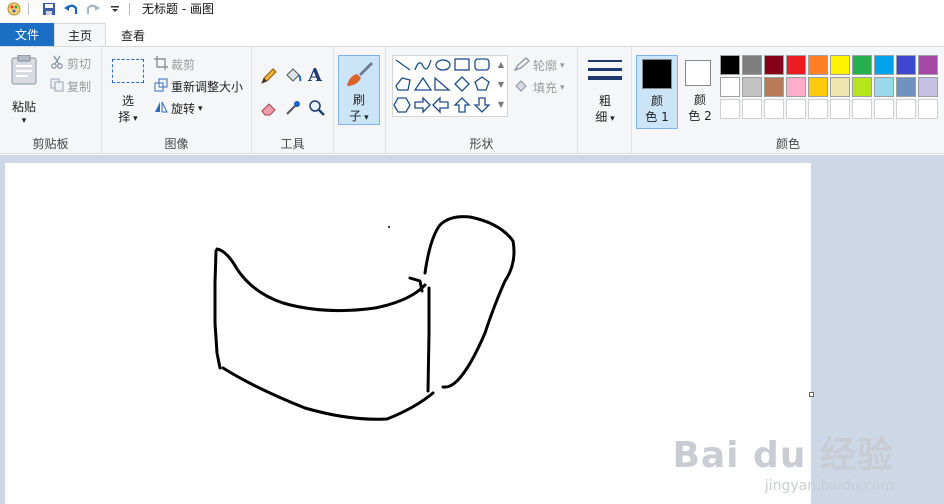  Describe the element at coordinates (115, 9) in the screenshot. I see `customize-toolbar-icon` at that location.